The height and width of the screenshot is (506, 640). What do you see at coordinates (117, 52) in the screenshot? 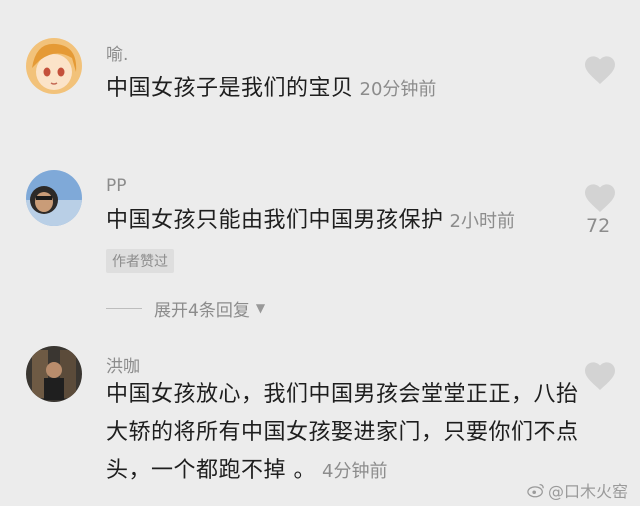
I see `username: 喻.` at bounding box center [117, 52].